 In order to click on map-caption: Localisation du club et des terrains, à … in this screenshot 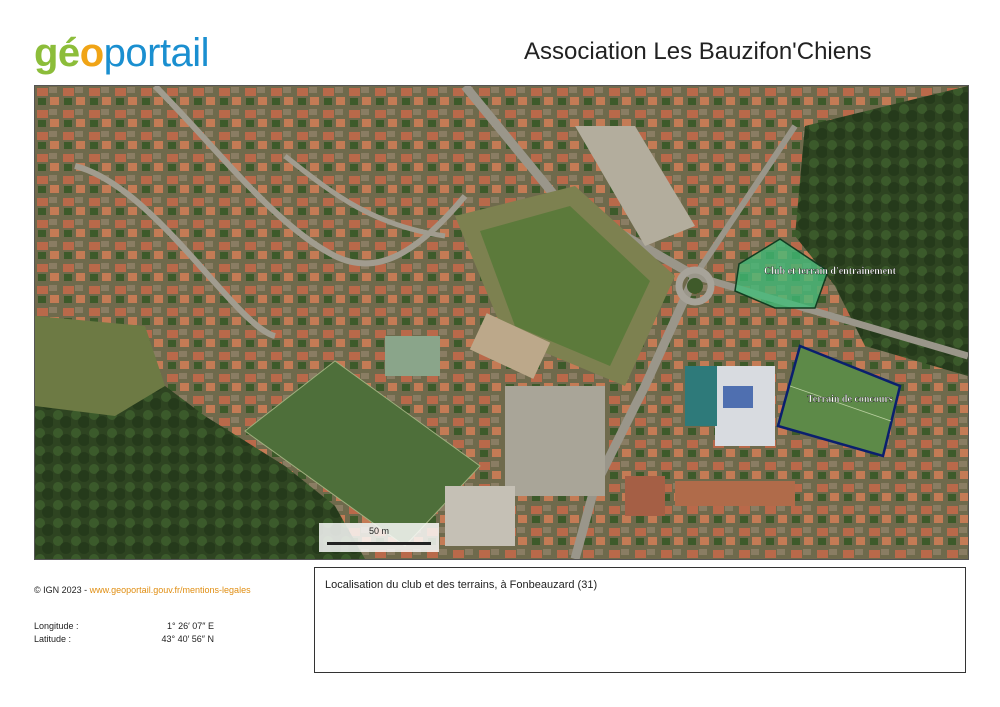, I will do `click(461, 585)`.